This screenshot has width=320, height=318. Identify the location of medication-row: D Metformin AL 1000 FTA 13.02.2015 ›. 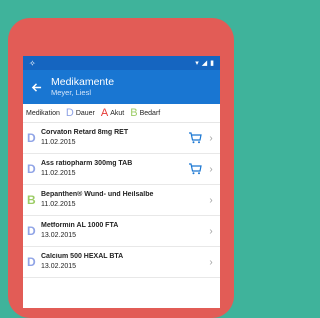
(121, 231).